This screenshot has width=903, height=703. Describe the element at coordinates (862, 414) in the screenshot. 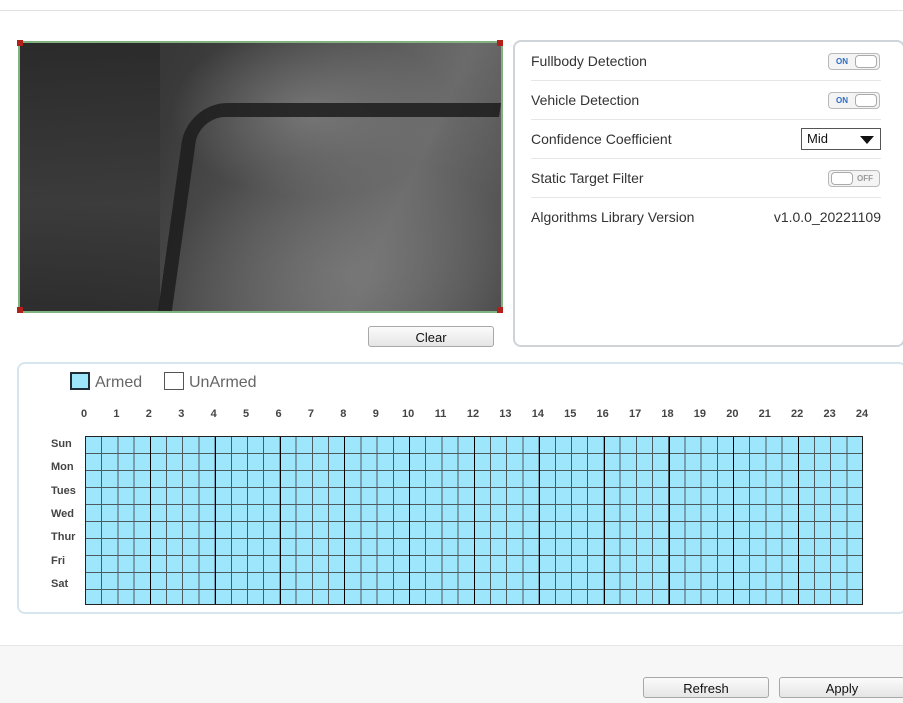

I see `hour-label: 24` at that location.